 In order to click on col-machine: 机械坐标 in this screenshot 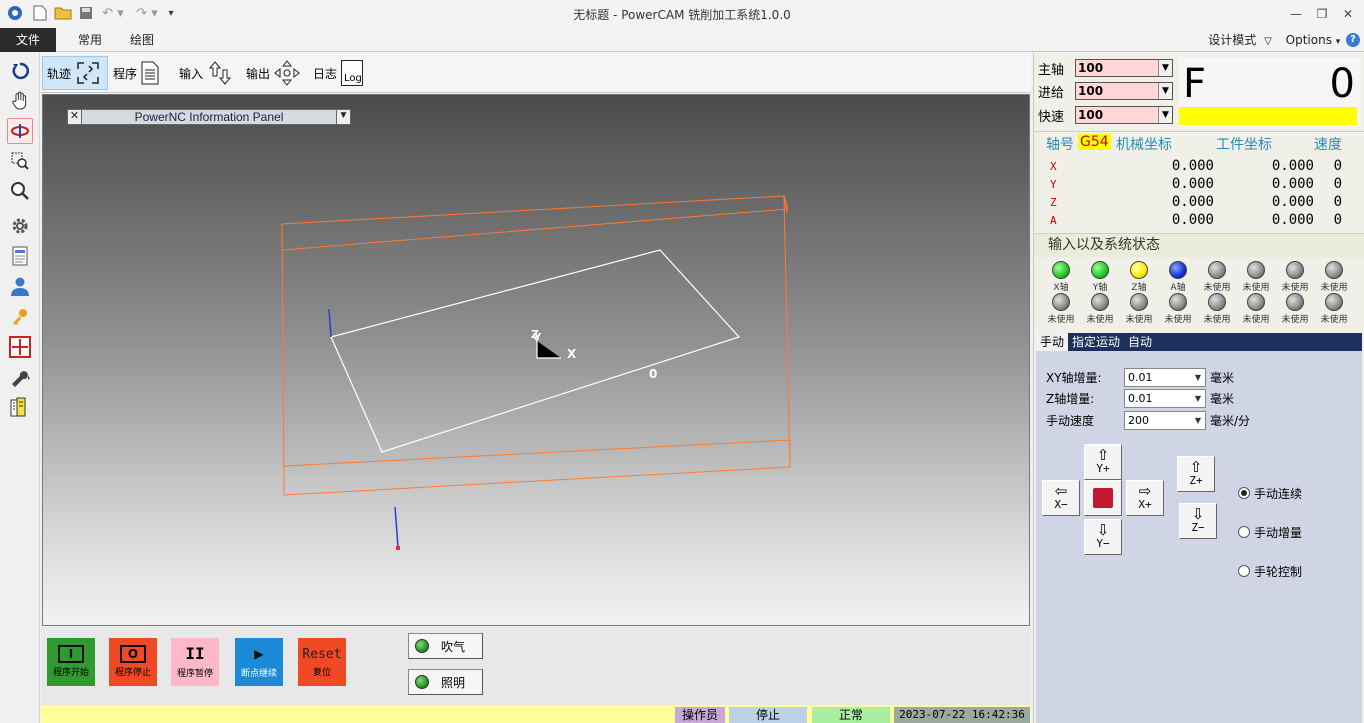, I will do `click(1144, 145)`.